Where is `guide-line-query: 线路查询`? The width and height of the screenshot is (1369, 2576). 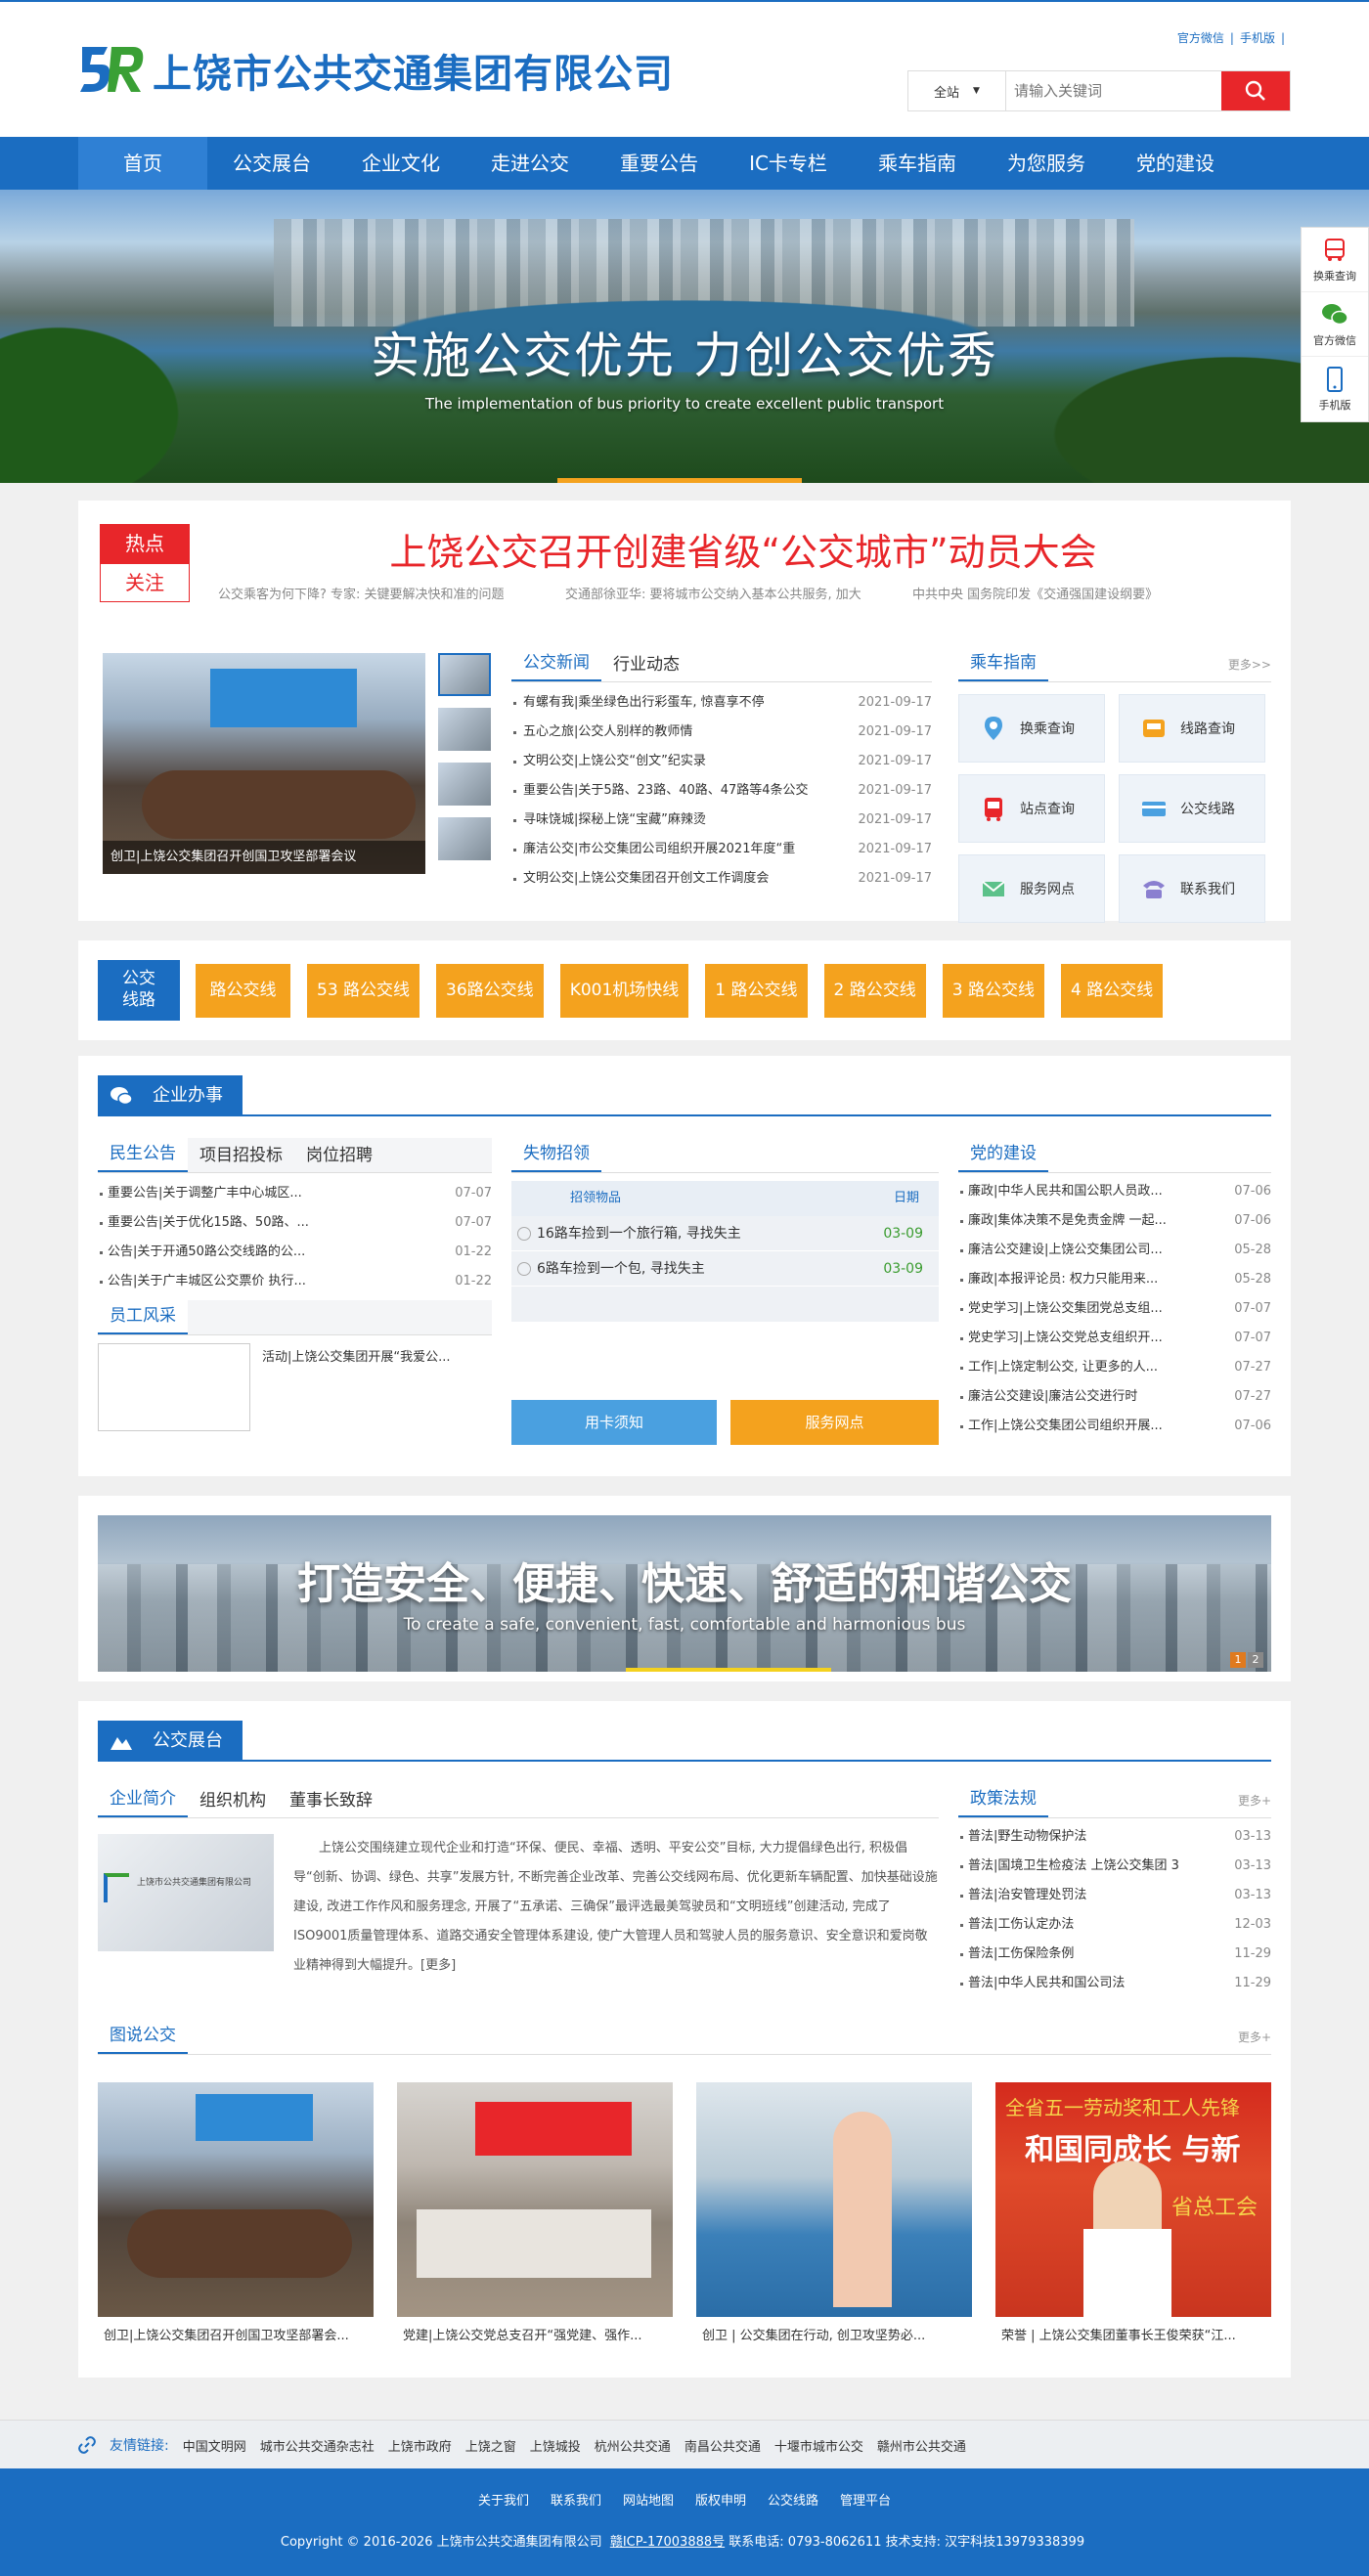 guide-line-query: 线路查询 is located at coordinates (1192, 728).